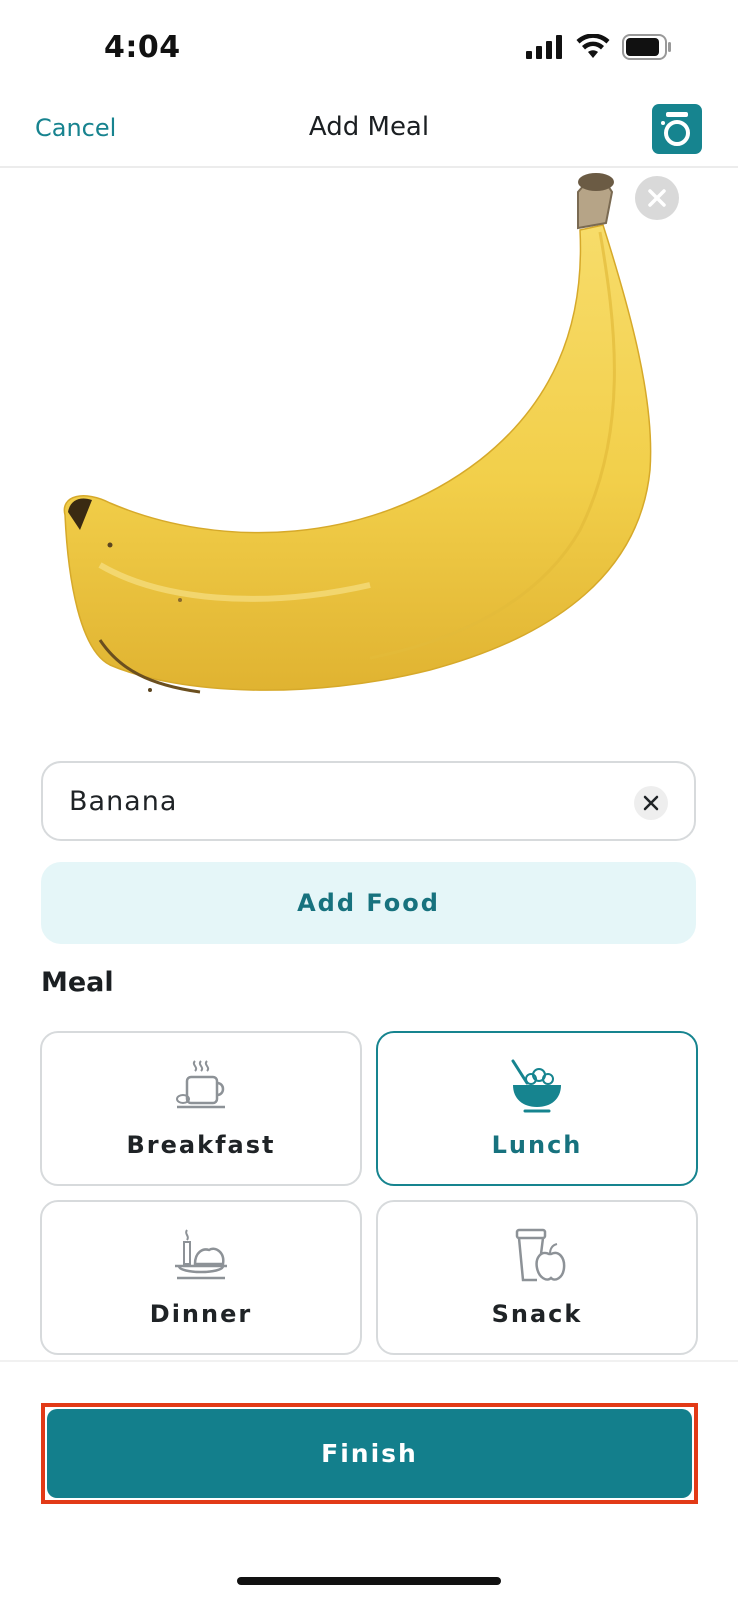  I want to click on camera-button, so click(677, 129).